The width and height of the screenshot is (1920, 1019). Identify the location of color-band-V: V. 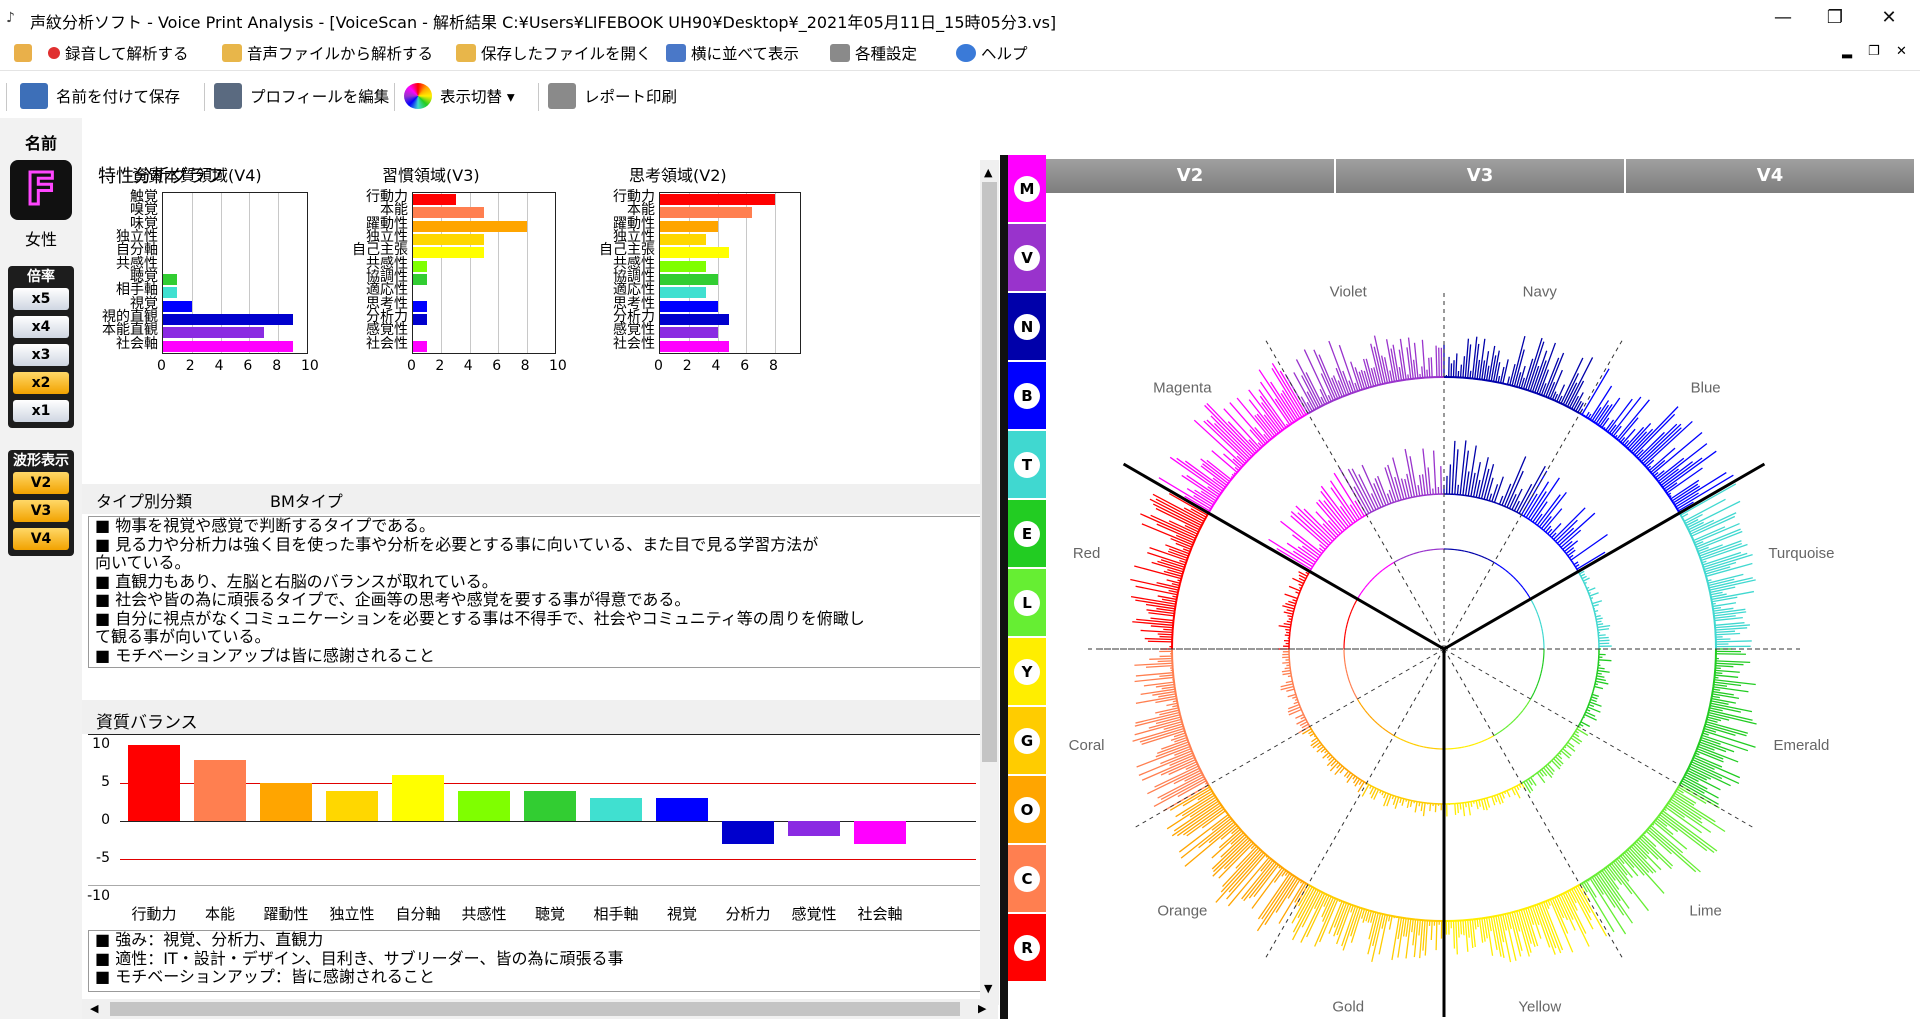
(1027, 257).